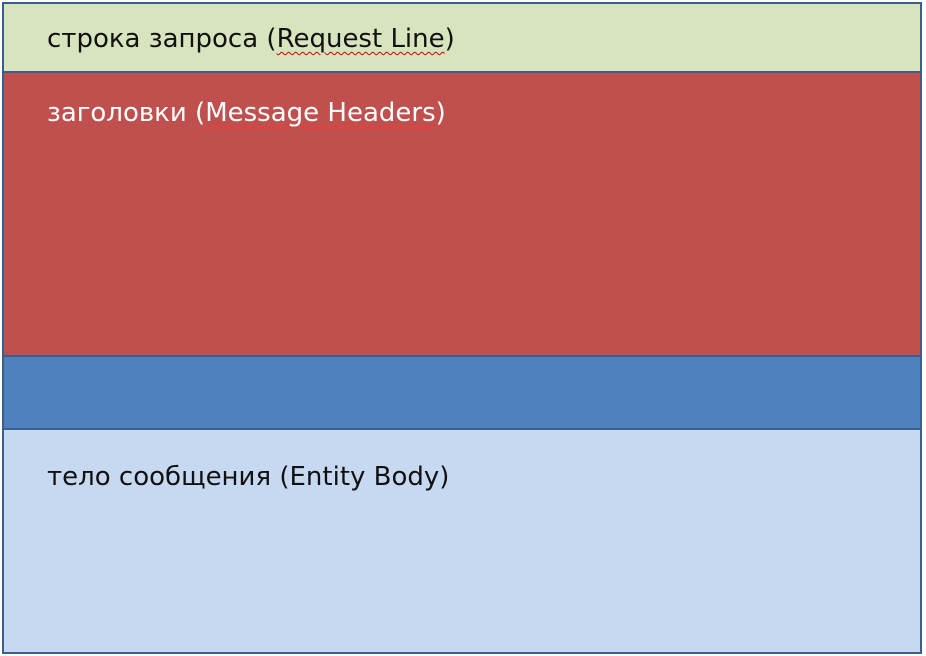 The height and width of the screenshot is (656, 926). I want to click on request-line-term: Request Line, so click(360, 39).